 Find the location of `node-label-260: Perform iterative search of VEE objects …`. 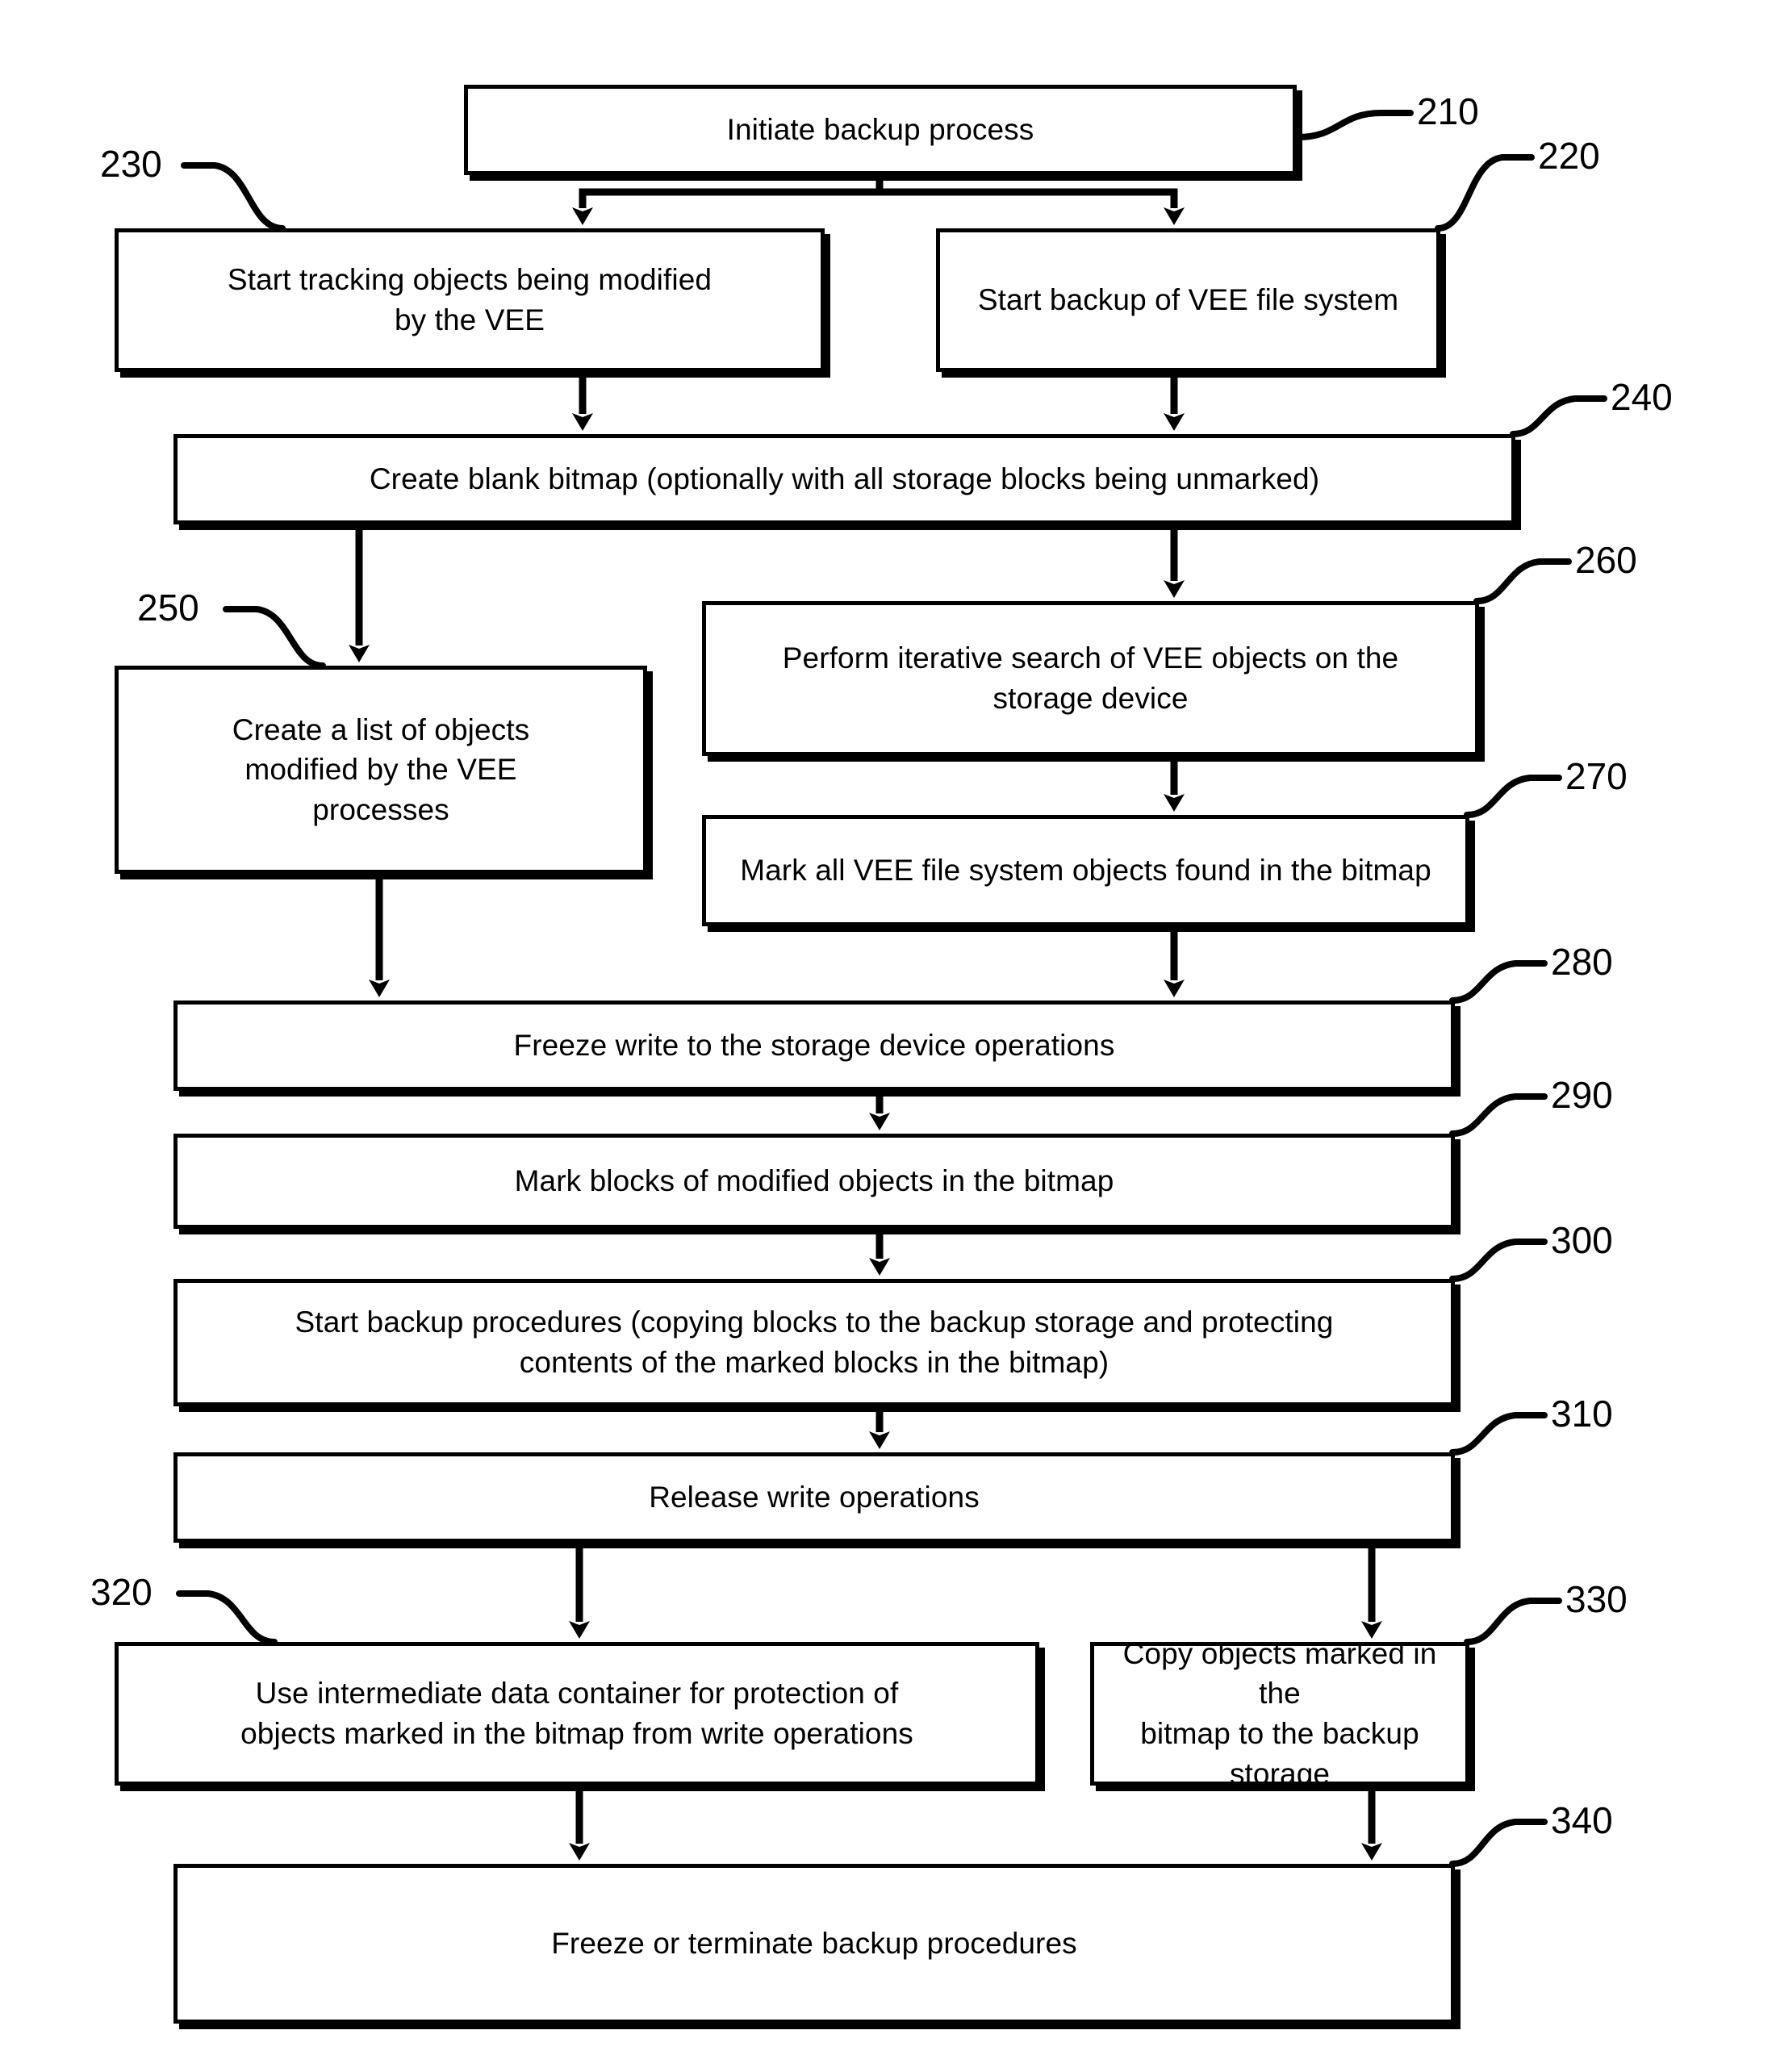

node-label-260: Perform iterative search of VEE objects … is located at coordinates (1090, 678).